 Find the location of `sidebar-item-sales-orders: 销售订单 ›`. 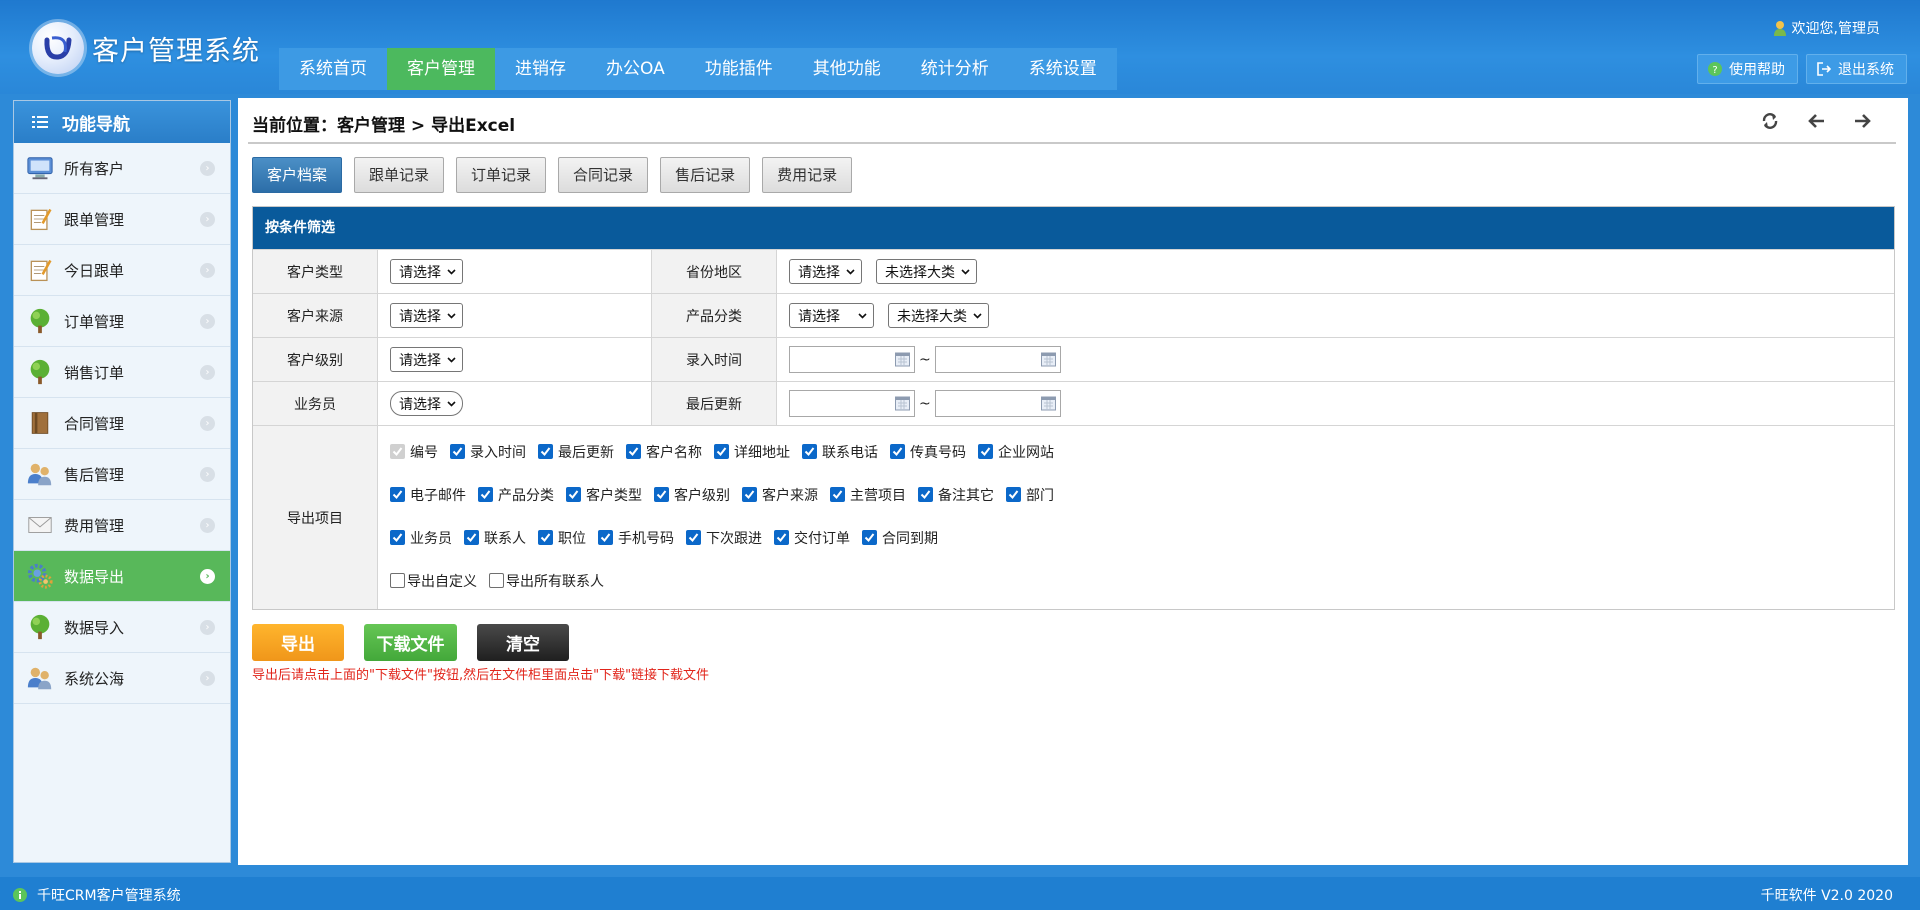

sidebar-item-sales-orders: 销售订单 › is located at coordinates (122, 372).